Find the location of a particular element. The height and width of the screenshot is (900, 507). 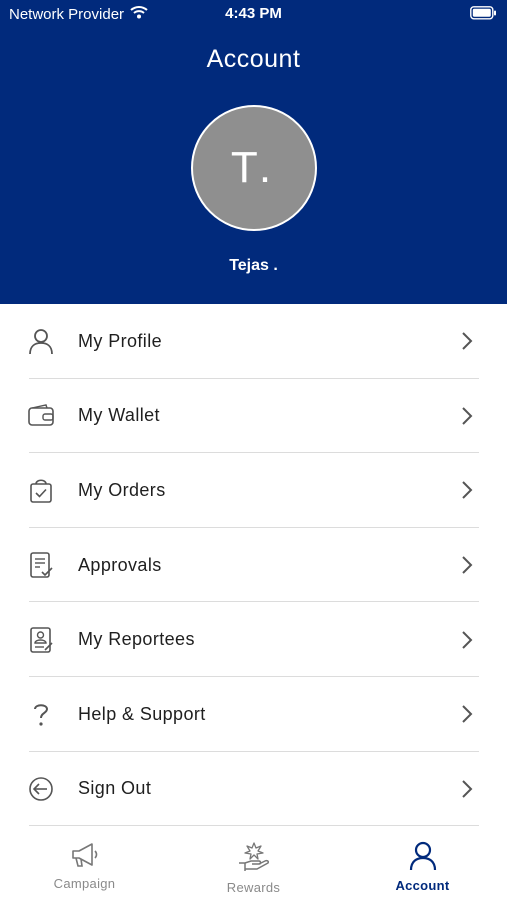

tab-bar: Campaign Rewards Account is located at coordinates (253, 865).